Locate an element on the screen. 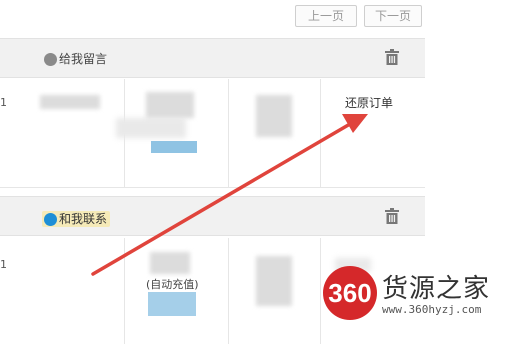 This screenshot has width=509, height=344. watermark-logo-badge: 360 is located at coordinates (350, 293).